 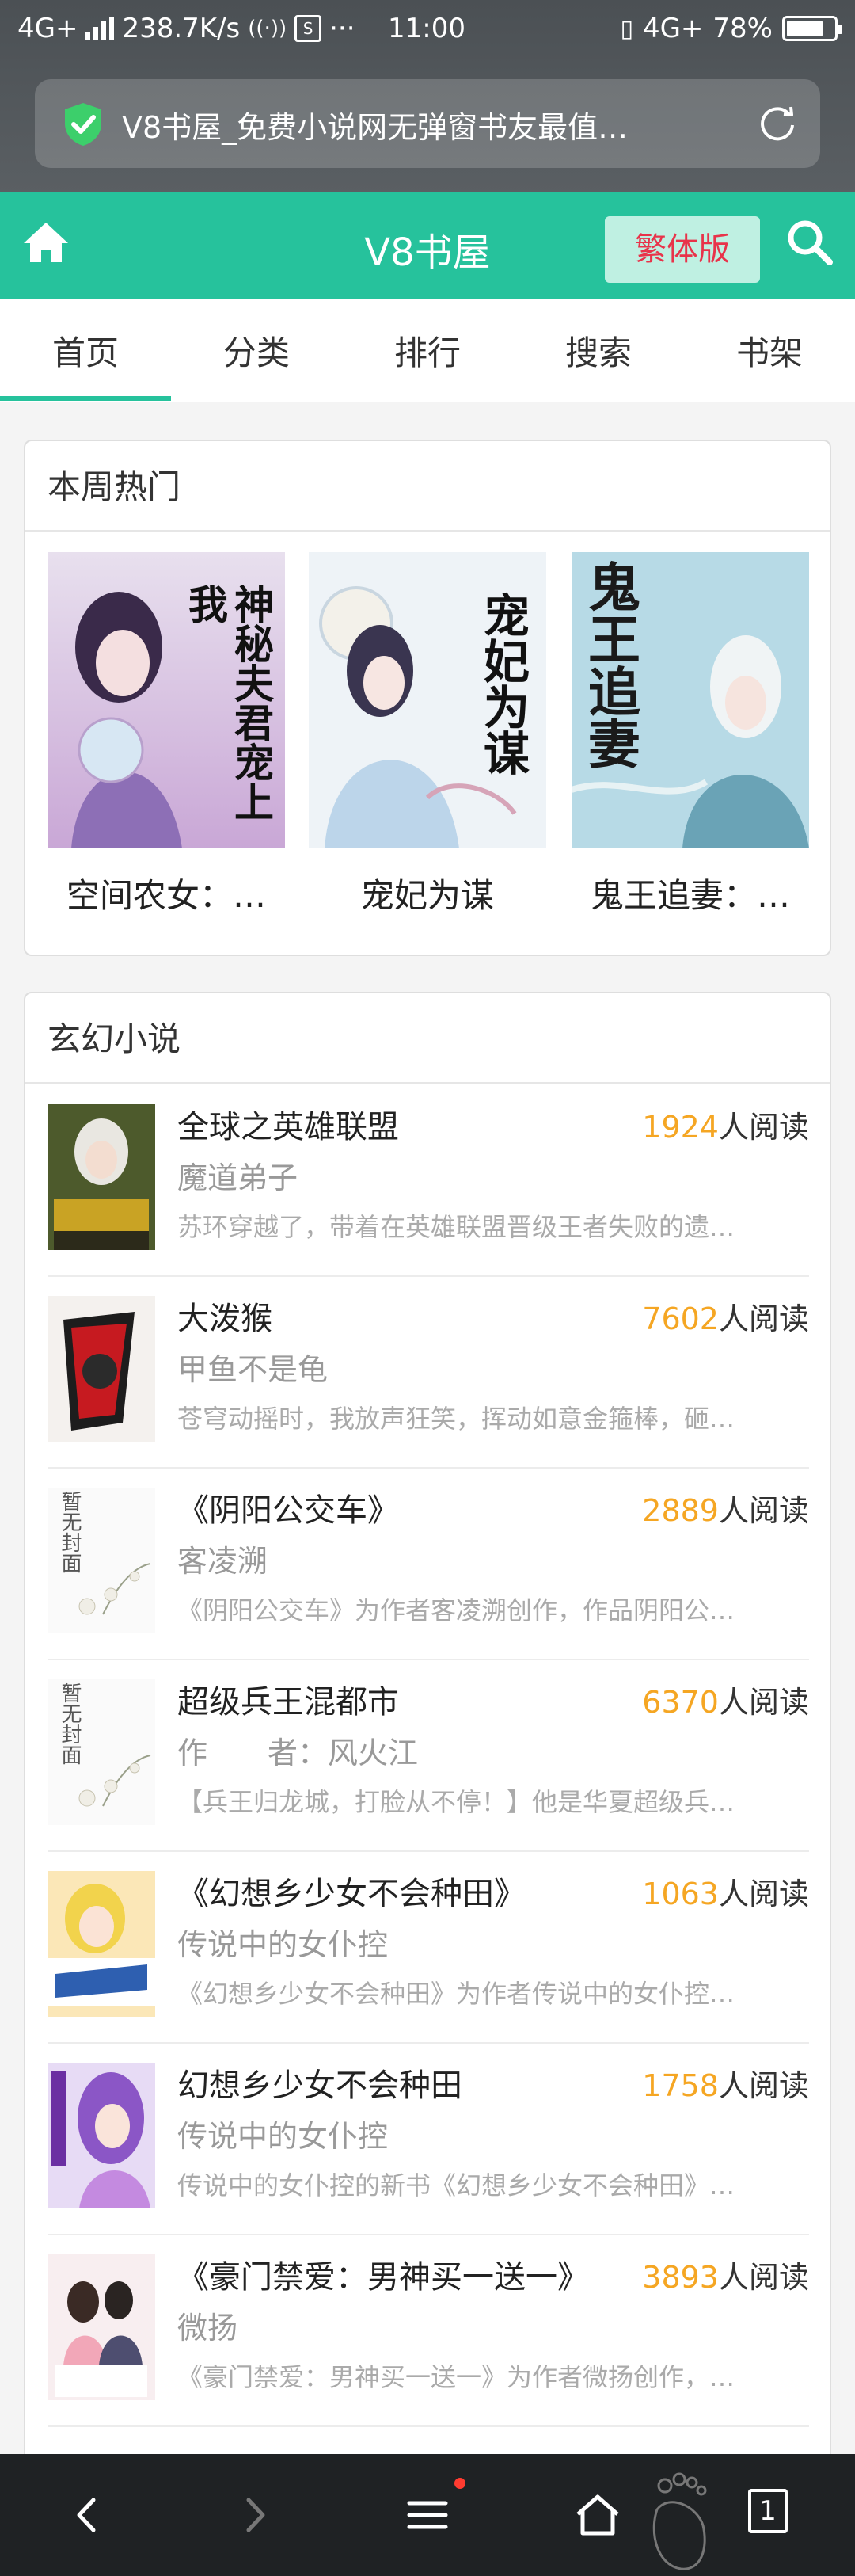 What do you see at coordinates (100, 29) in the screenshot?
I see `signal-icon` at bounding box center [100, 29].